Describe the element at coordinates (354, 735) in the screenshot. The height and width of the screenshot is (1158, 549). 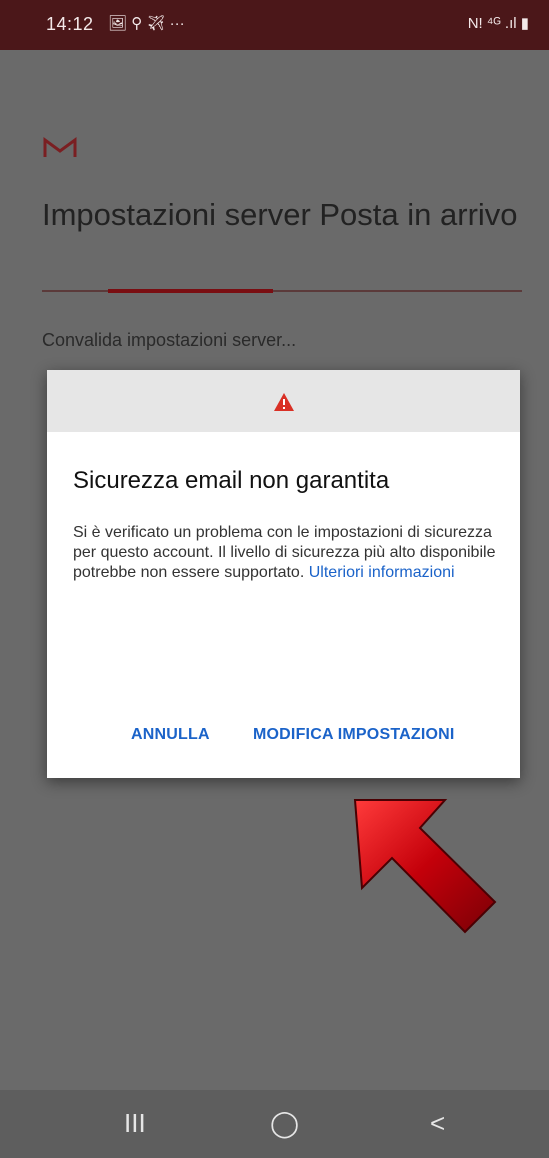
I see `modify-settings-button: MODIFICA IMPOSTAZIONI` at that location.